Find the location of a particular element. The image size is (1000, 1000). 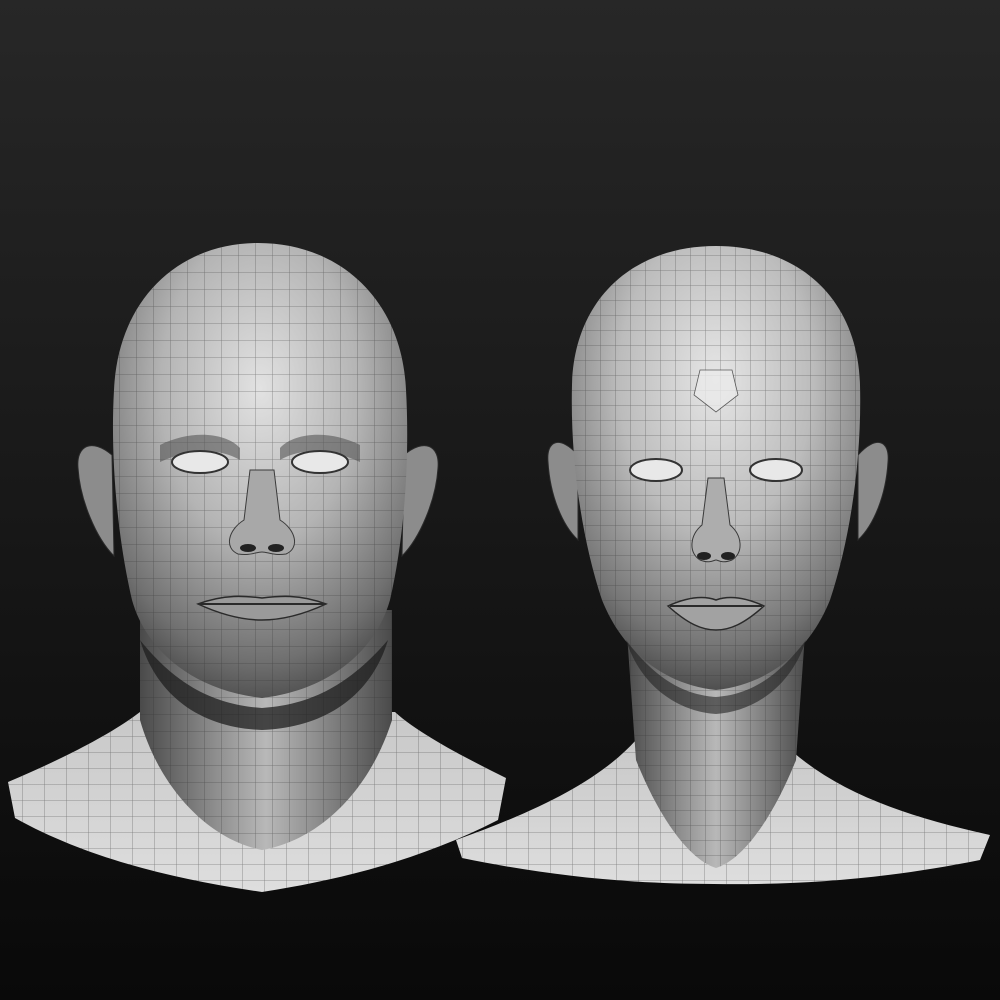

male-right-eye is located at coordinates (320, 462).